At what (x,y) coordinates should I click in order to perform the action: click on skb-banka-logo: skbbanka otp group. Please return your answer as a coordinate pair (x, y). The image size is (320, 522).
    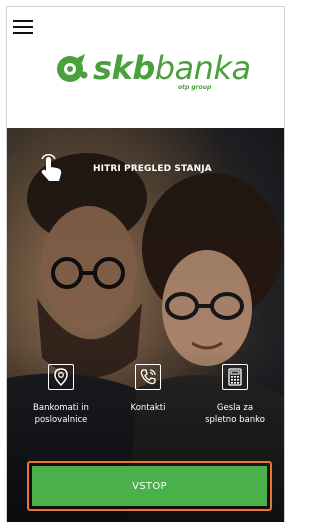
    Looking at the image, I should click on (155, 74).